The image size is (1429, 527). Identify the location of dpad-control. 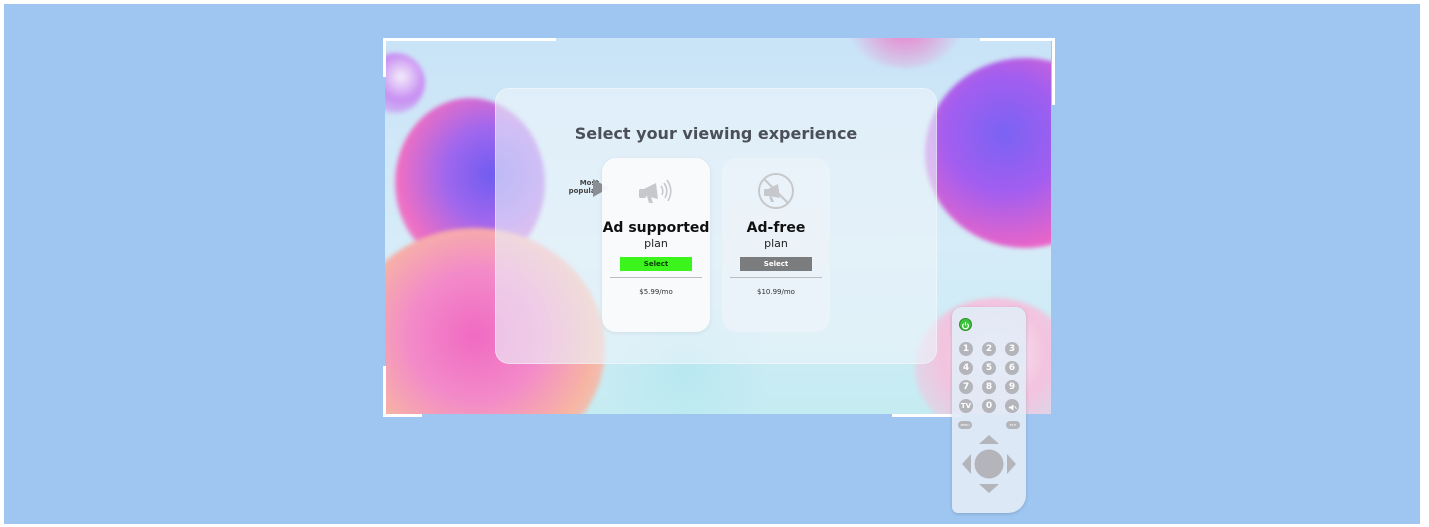
(989, 464).